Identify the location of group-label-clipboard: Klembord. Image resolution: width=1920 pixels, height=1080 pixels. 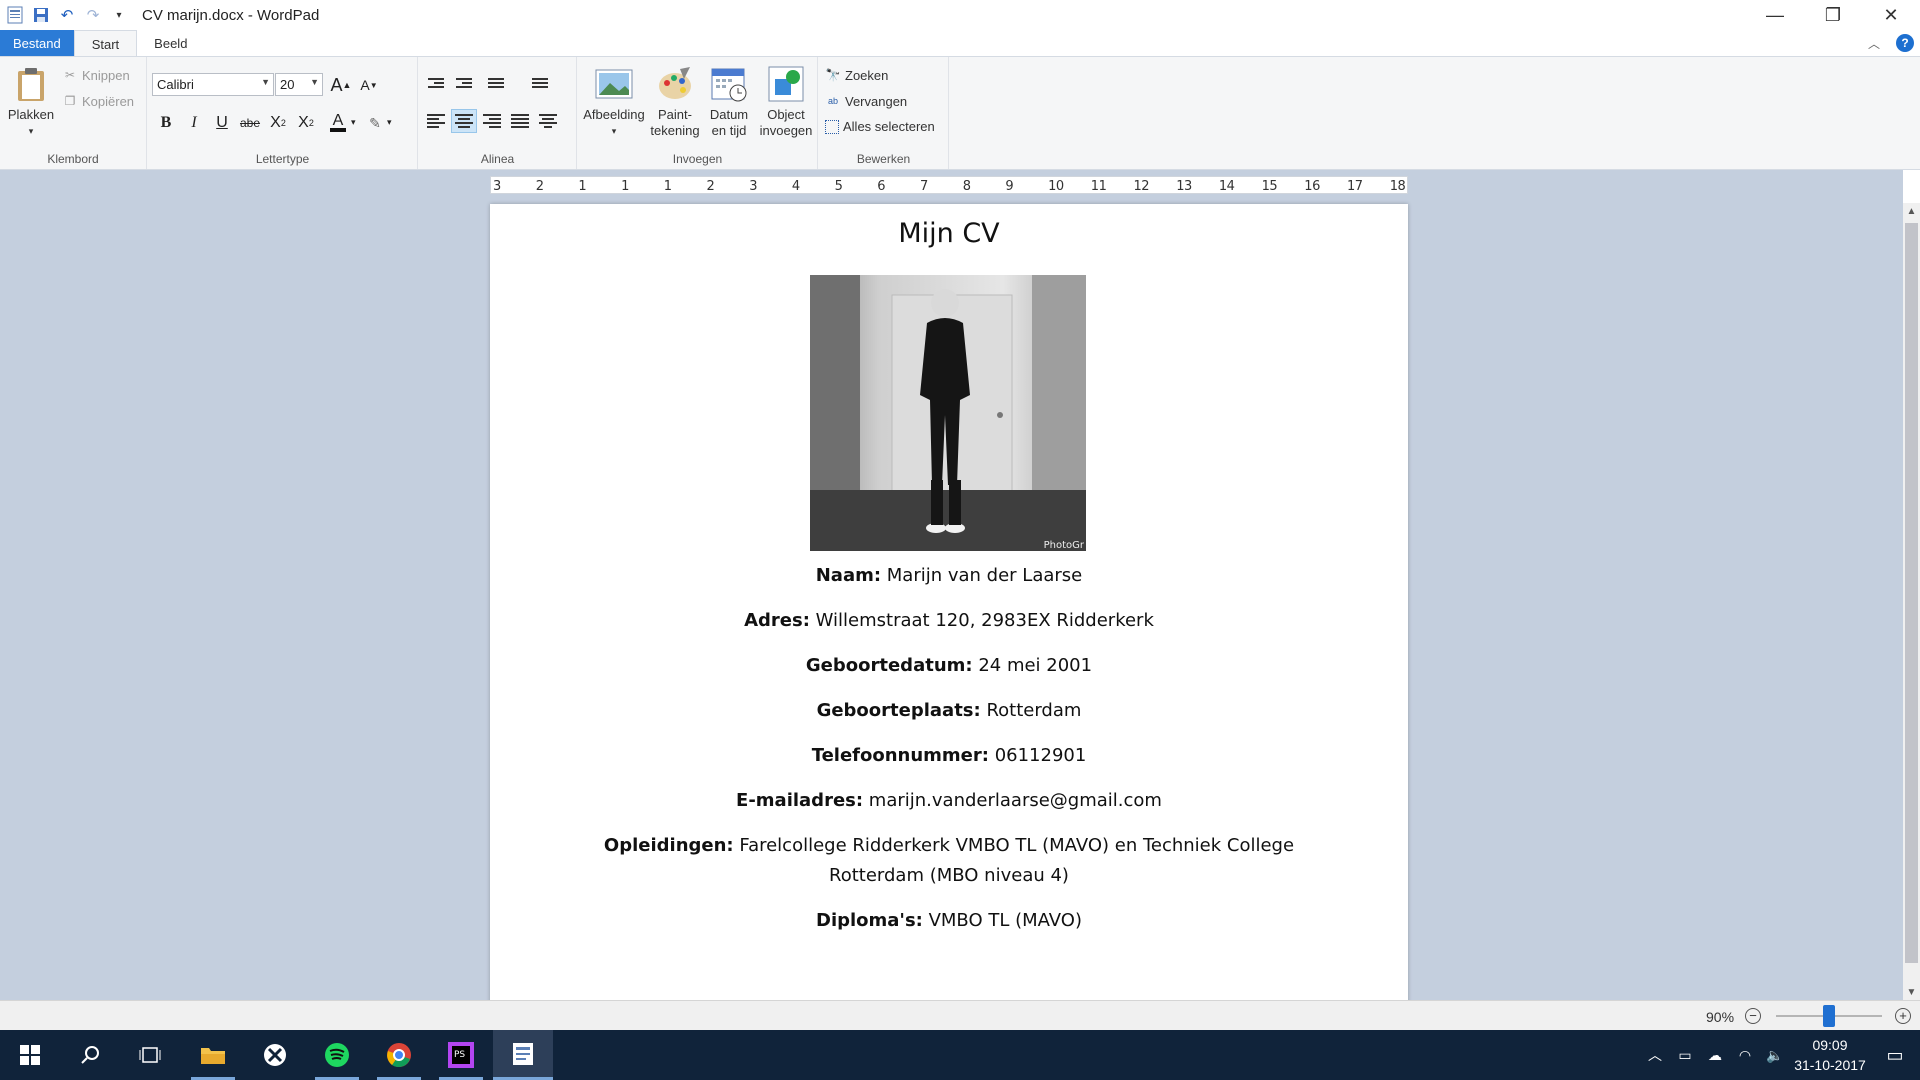
(73, 159).